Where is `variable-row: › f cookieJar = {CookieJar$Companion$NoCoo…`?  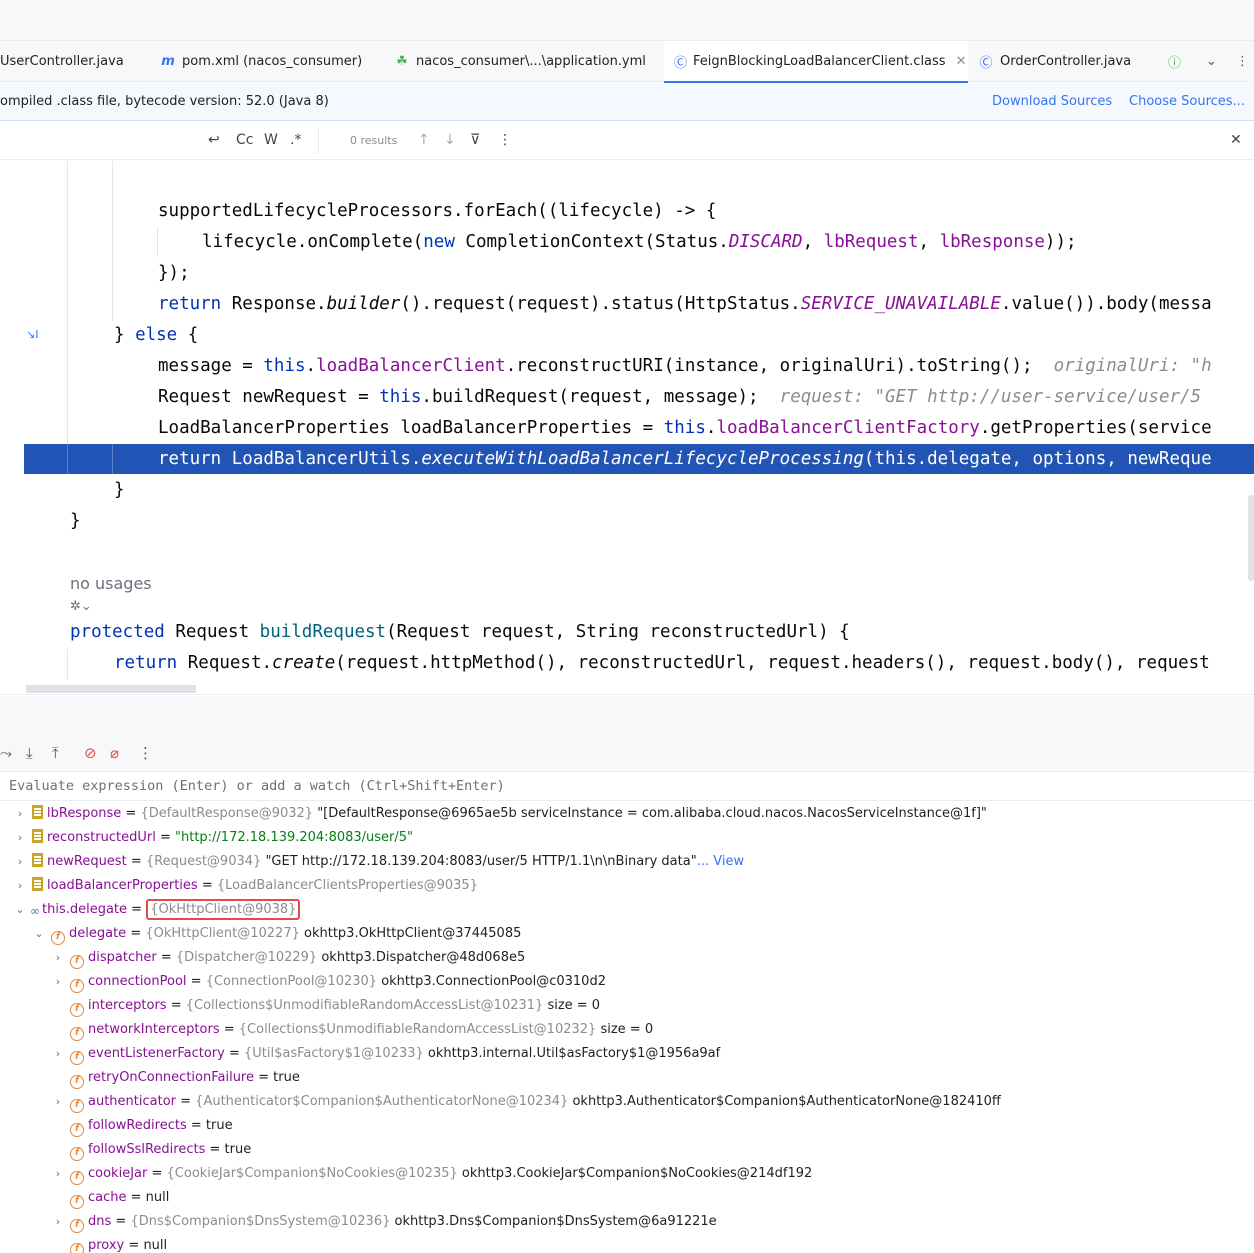 variable-row: › f cookieJar = {CookieJar$Companion$NoCoo… is located at coordinates (432, 1174).